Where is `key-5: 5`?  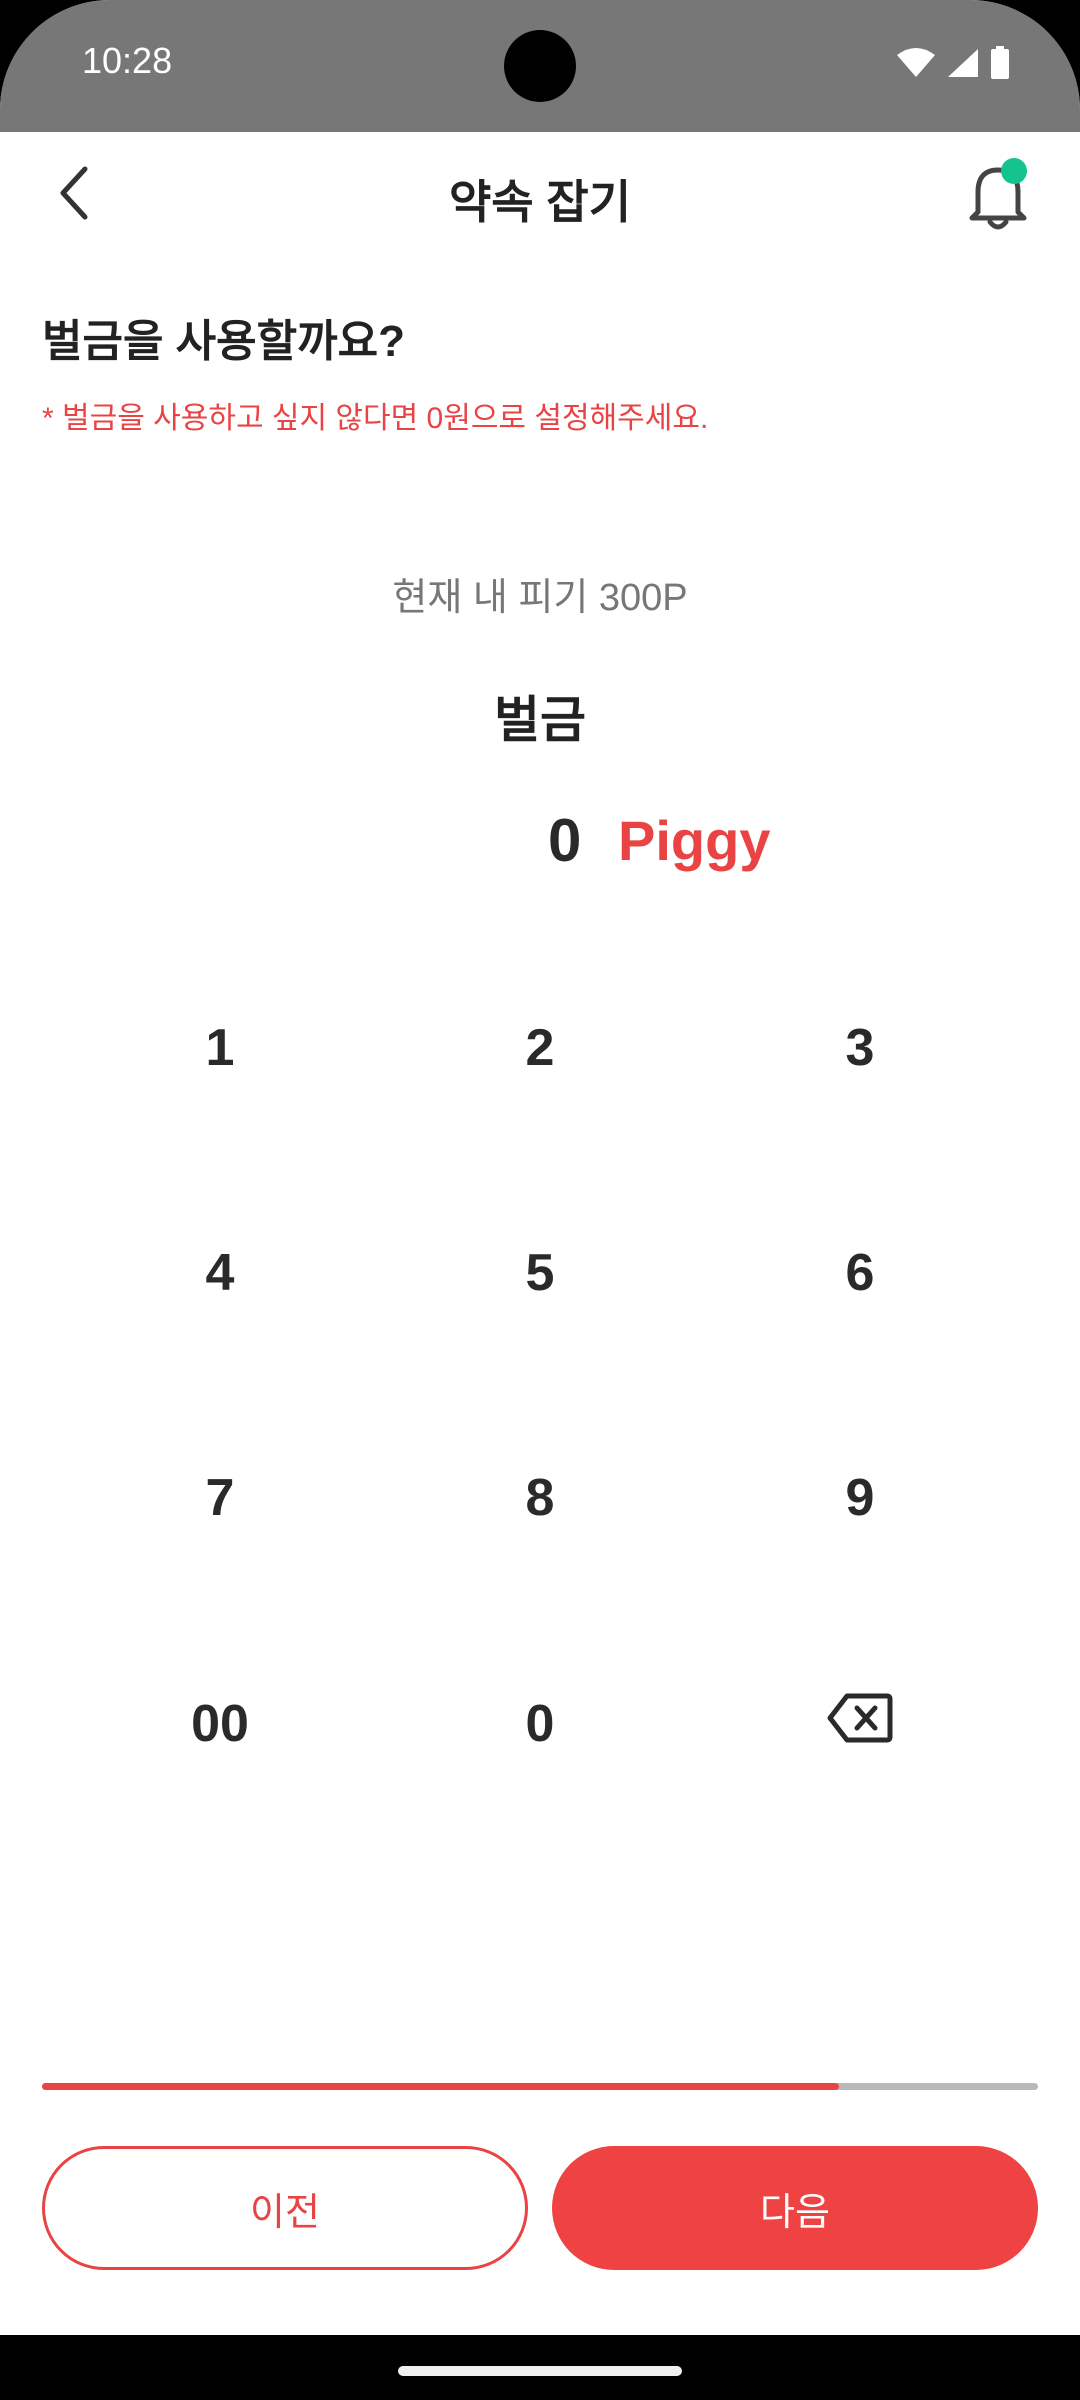 key-5: 5 is located at coordinates (540, 1273).